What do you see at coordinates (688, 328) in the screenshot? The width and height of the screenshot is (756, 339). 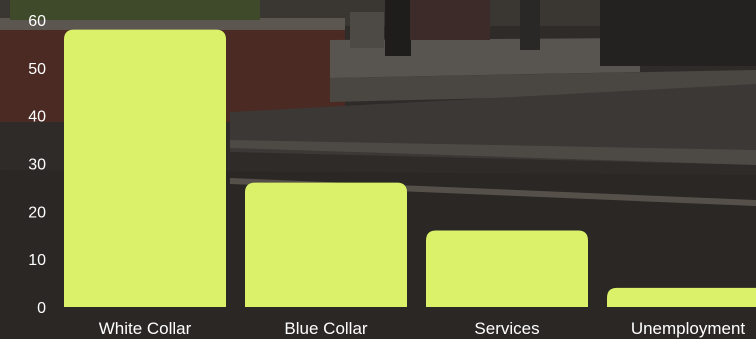 I see `x-tick-label: Unemployment` at bounding box center [688, 328].